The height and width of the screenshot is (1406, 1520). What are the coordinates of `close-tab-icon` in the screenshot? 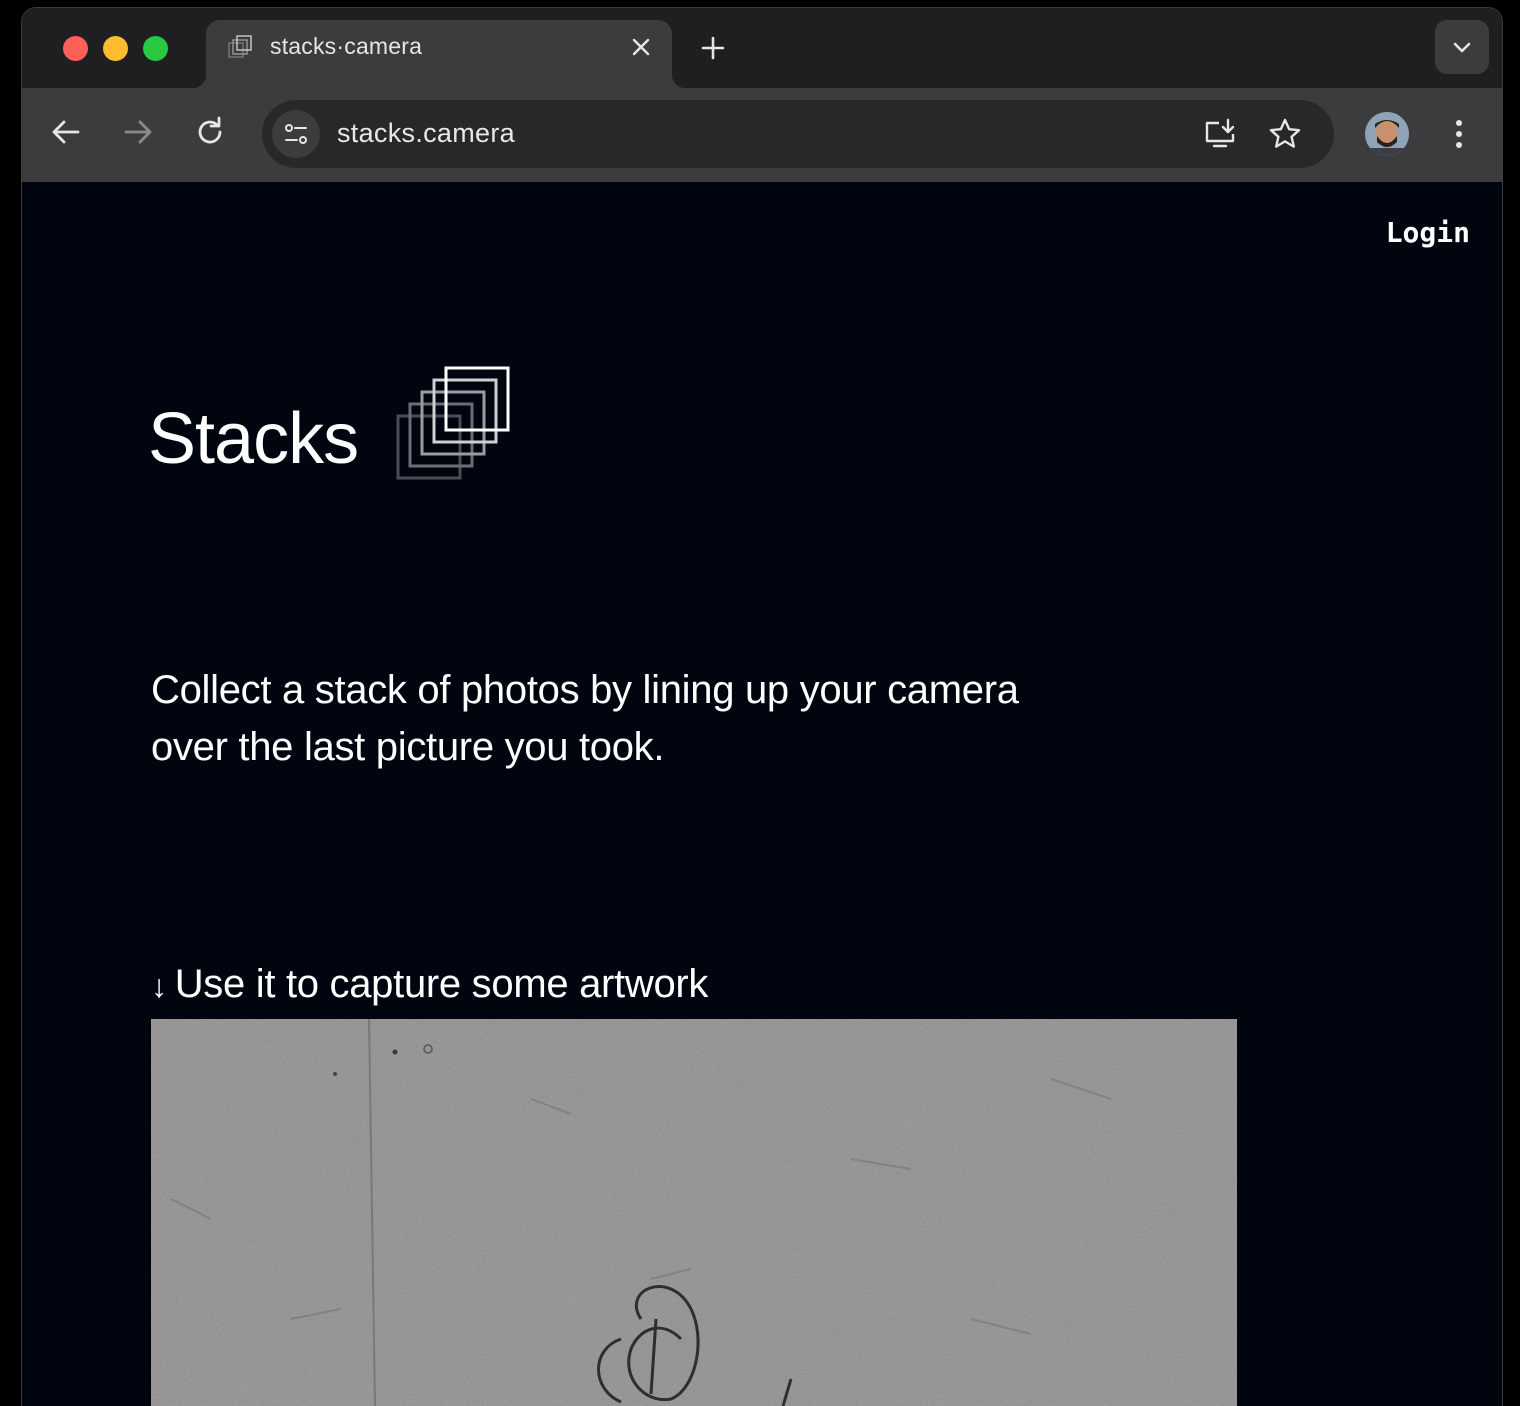 It's located at (641, 47).